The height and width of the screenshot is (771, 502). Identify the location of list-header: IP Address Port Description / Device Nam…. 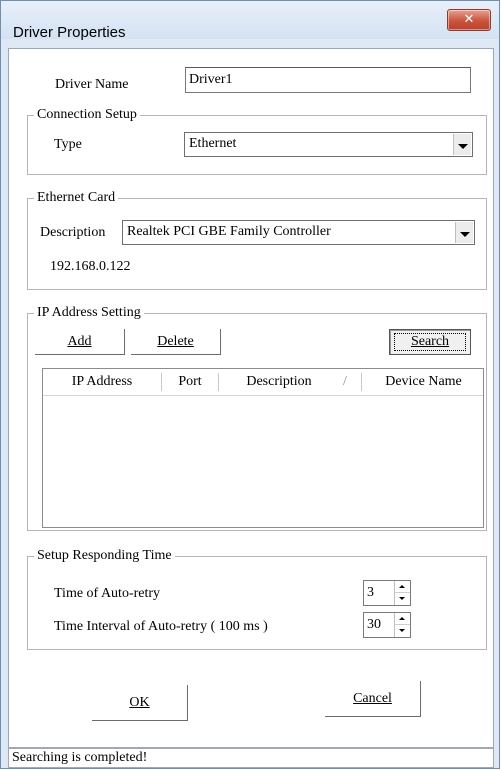
(263, 382).